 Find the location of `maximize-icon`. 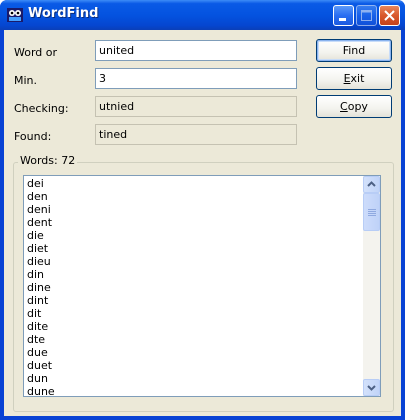

maximize-icon is located at coordinates (366, 15).